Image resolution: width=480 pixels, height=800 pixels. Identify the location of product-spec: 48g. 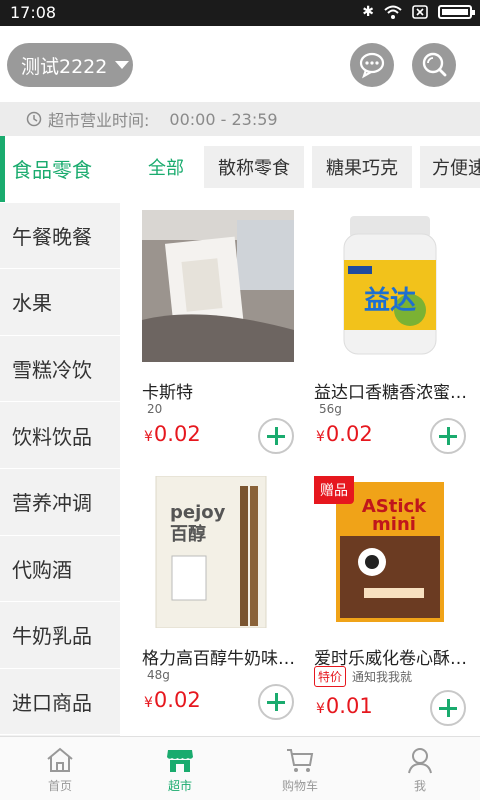
(158, 675).